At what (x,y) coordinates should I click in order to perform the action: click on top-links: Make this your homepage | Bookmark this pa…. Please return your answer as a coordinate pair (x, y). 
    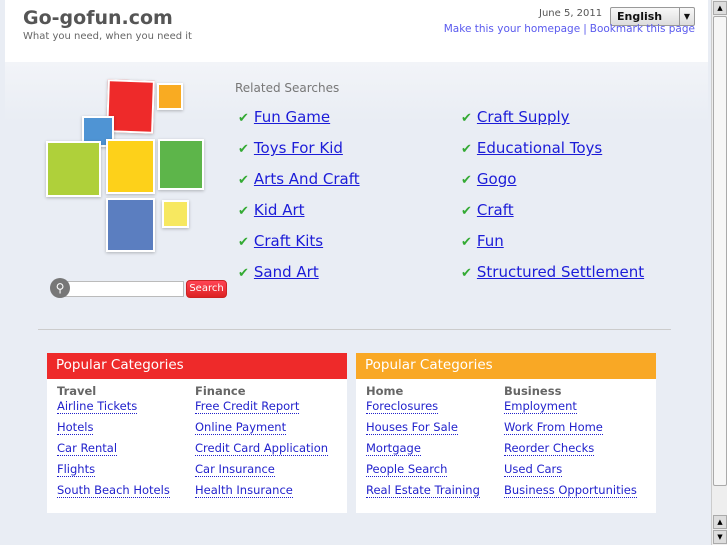
    Looking at the image, I should click on (569, 29).